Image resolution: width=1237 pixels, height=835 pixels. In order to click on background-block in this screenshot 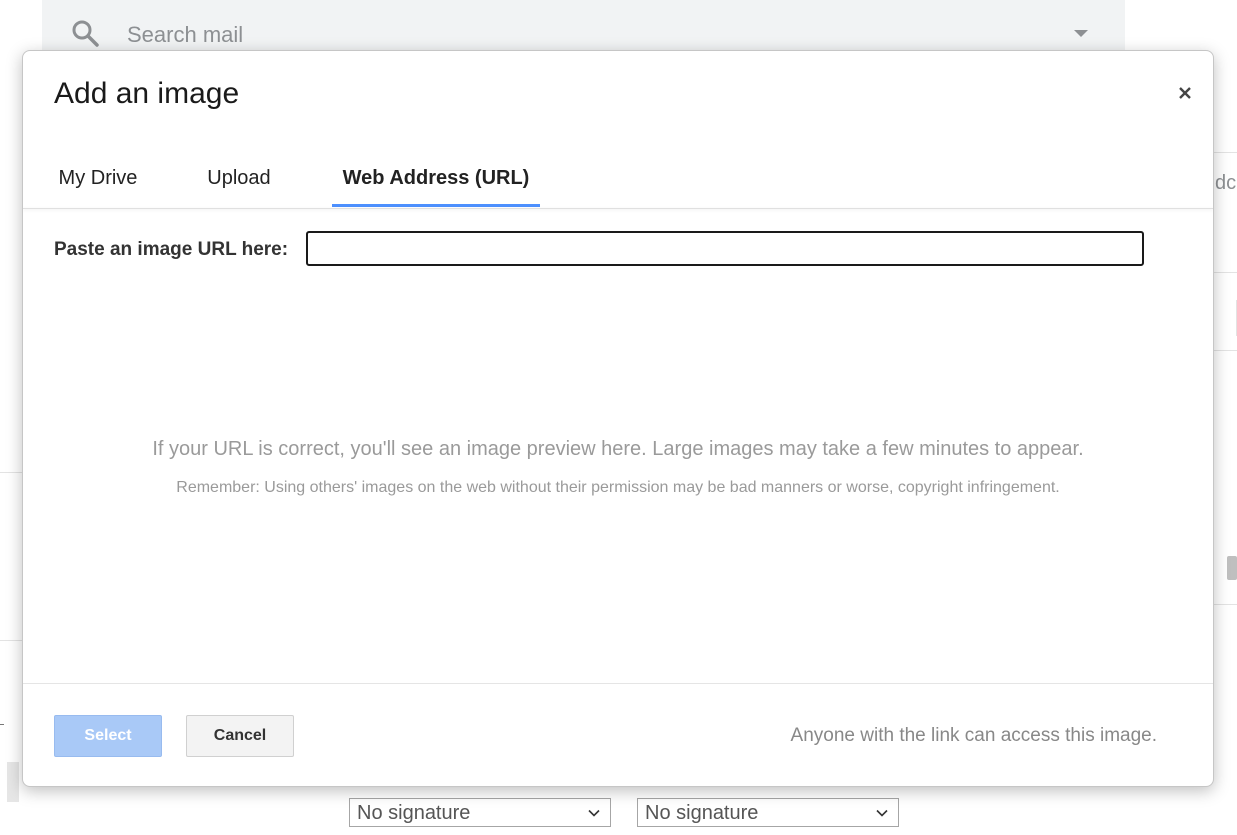, I will do `click(13, 782)`.